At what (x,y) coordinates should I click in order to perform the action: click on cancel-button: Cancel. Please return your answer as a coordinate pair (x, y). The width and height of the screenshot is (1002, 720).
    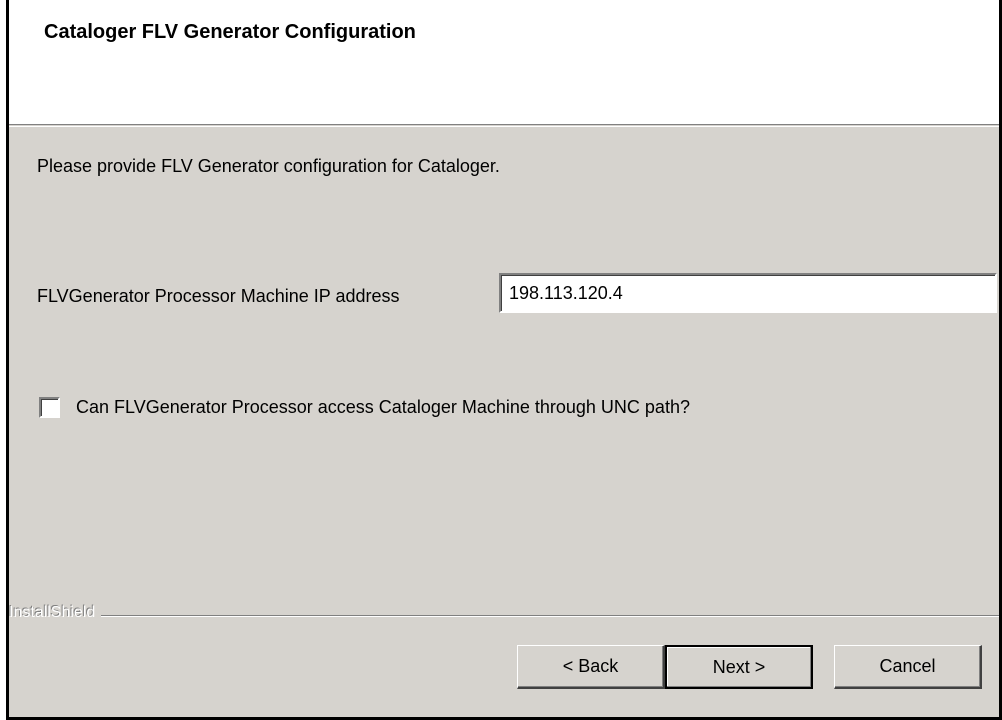
    Looking at the image, I should click on (908, 667).